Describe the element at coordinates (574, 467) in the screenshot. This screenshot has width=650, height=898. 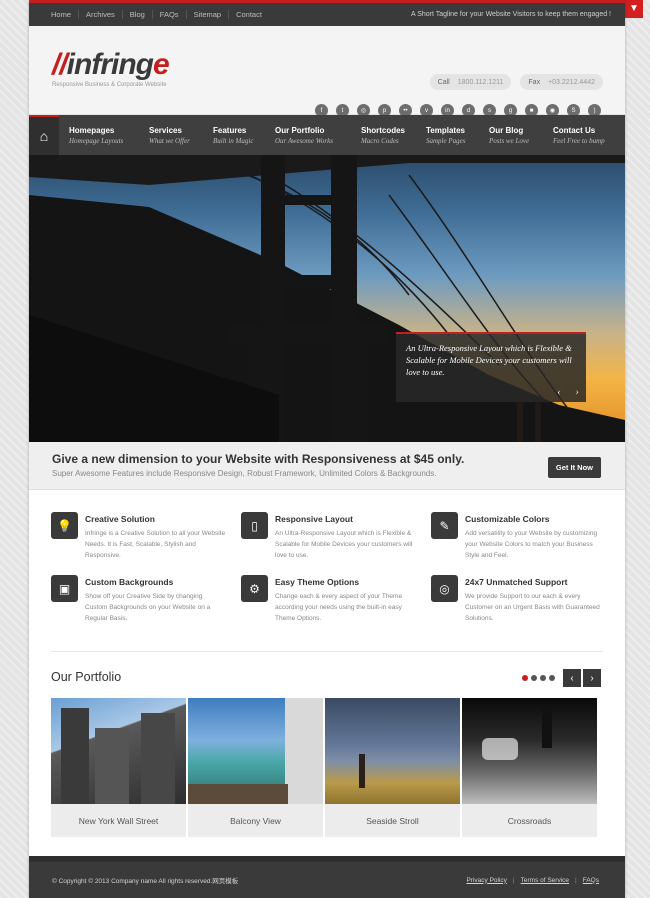
I see `get-it-now-button: Get It Now` at that location.